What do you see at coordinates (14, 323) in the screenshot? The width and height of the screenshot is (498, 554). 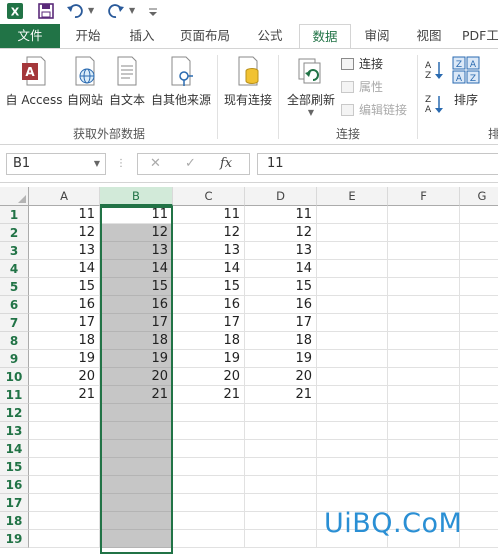 I see `row-header: 7` at bounding box center [14, 323].